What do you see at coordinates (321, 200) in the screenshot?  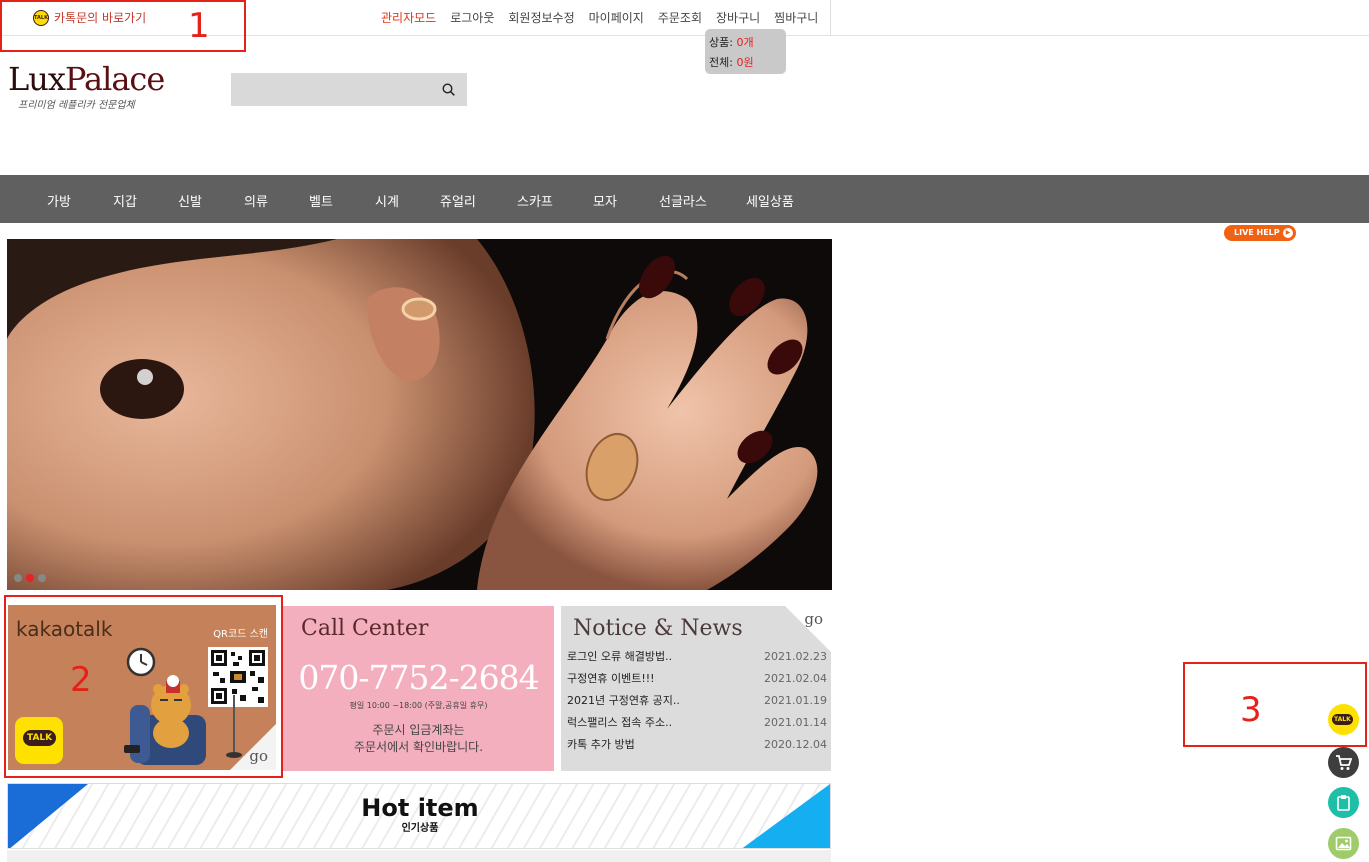 I see `category-belts: 벨트` at bounding box center [321, 200].